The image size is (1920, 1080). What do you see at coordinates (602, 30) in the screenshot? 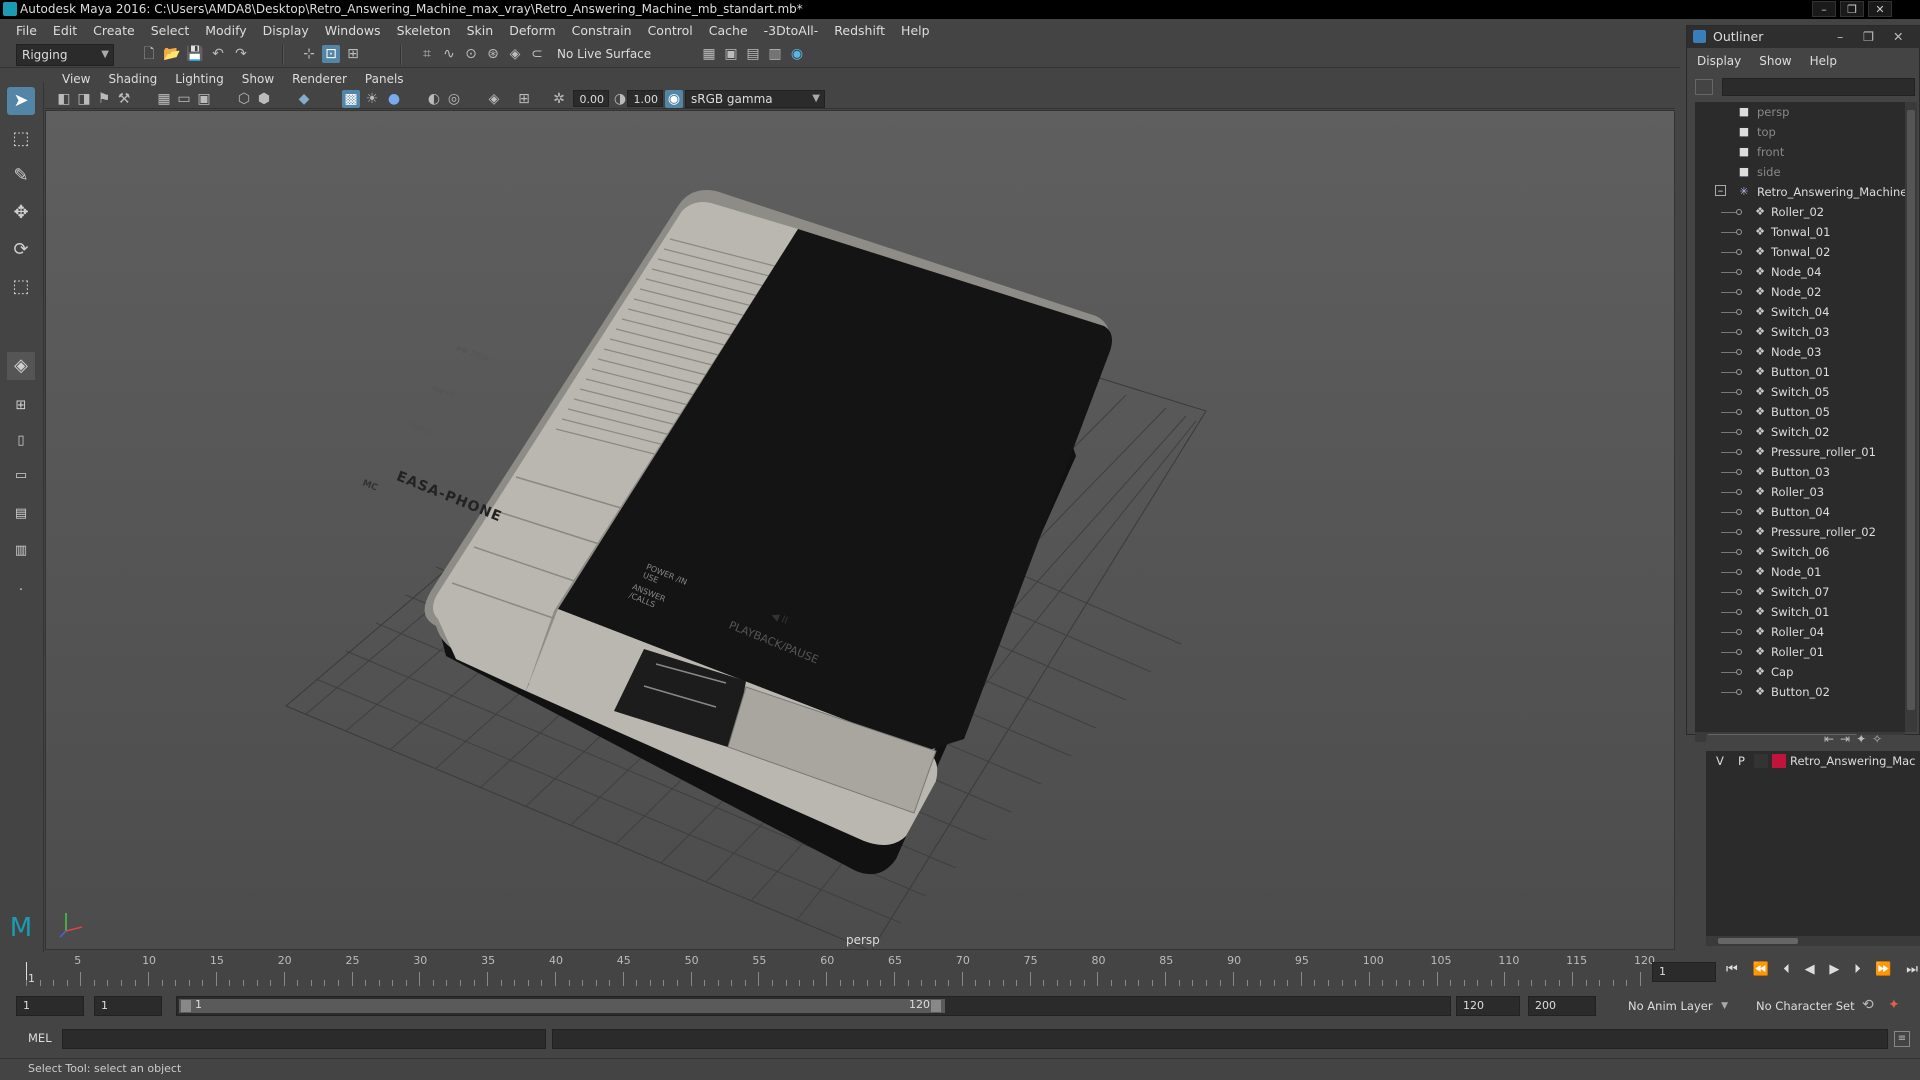
I see `menu-constrain: Constrain` at bounding box center [602, 30].